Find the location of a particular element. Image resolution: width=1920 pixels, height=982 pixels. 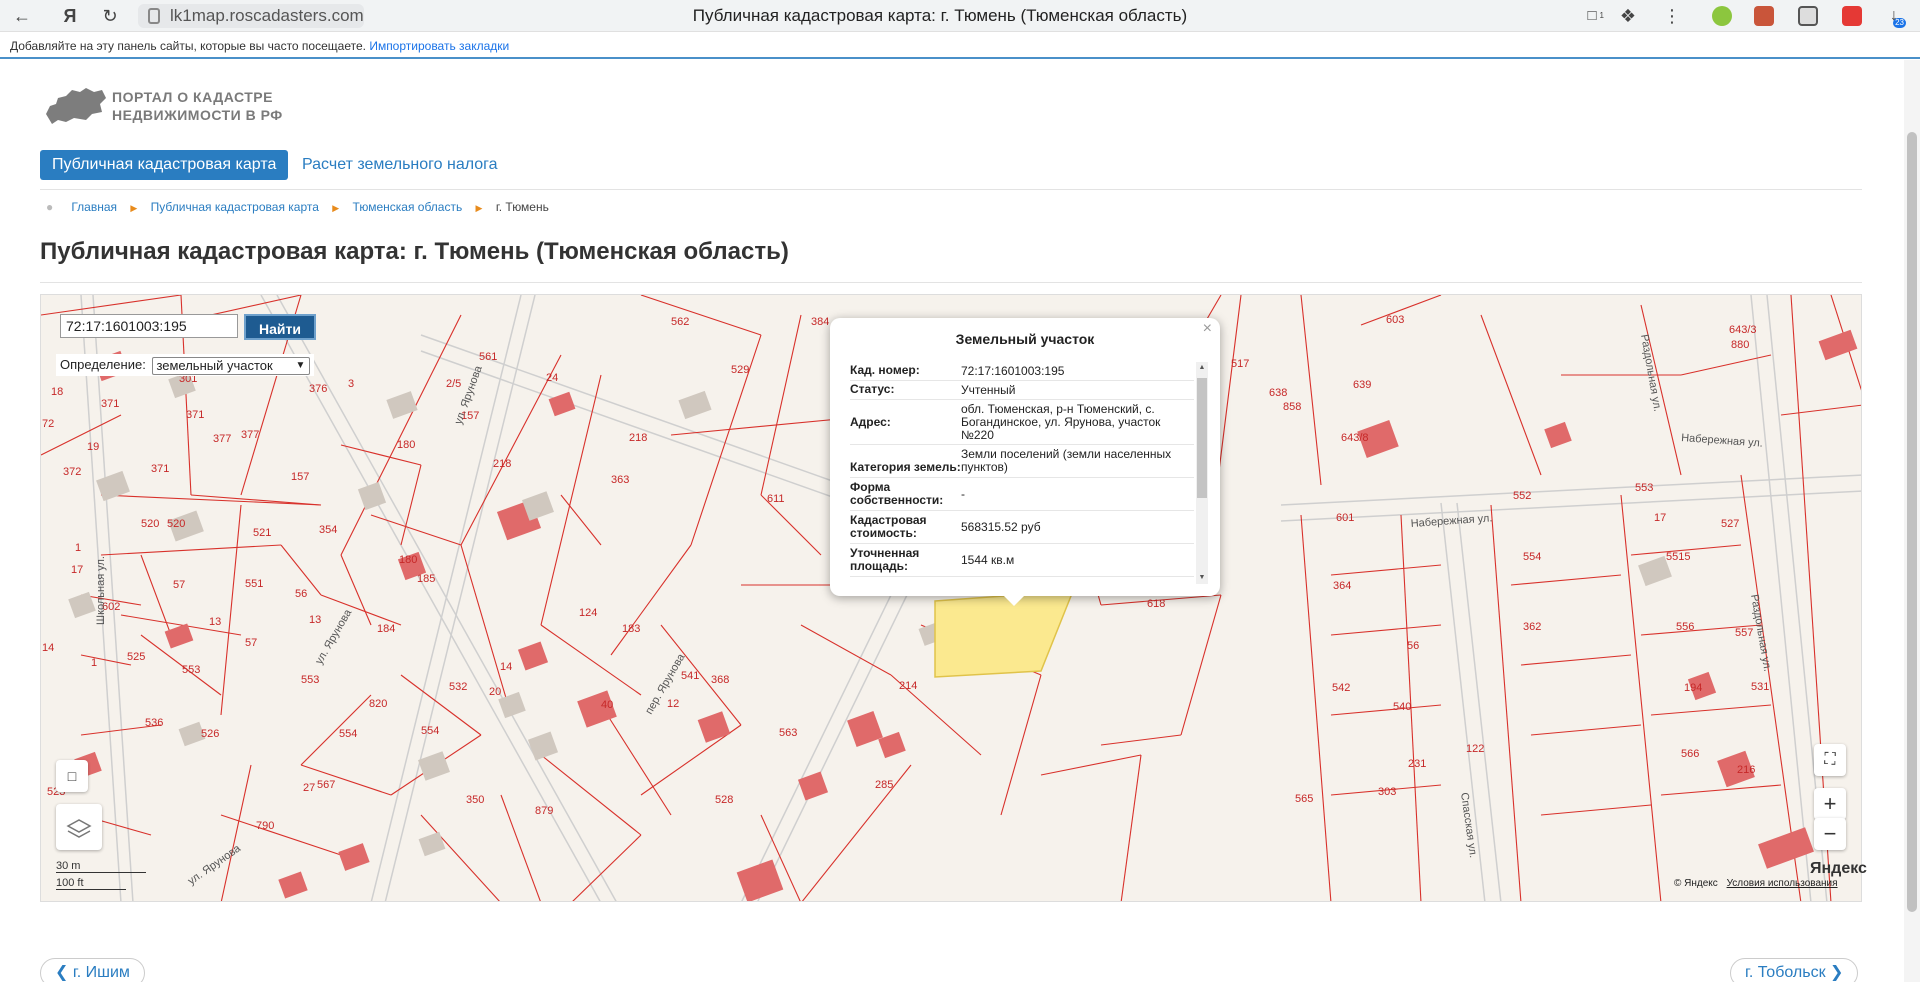

page-scrollbar is located at coordinates (1912, 521).